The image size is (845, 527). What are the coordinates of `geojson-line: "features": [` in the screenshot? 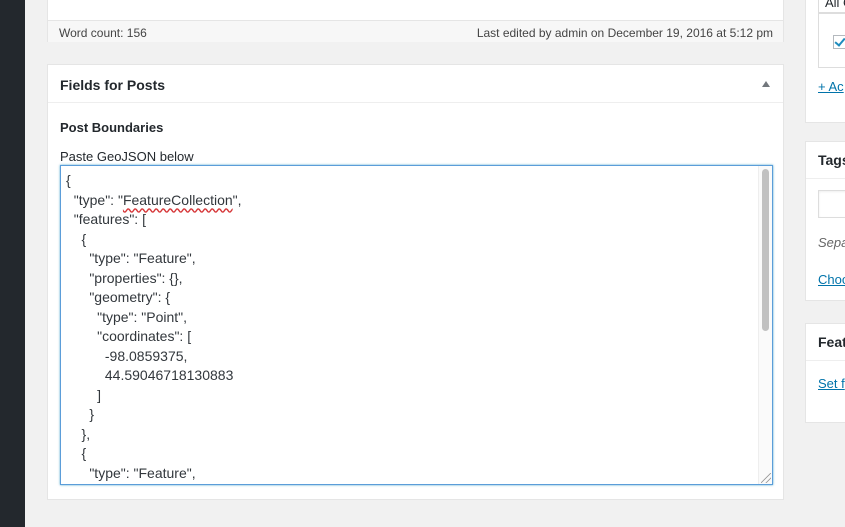 It's located at (106, 219).